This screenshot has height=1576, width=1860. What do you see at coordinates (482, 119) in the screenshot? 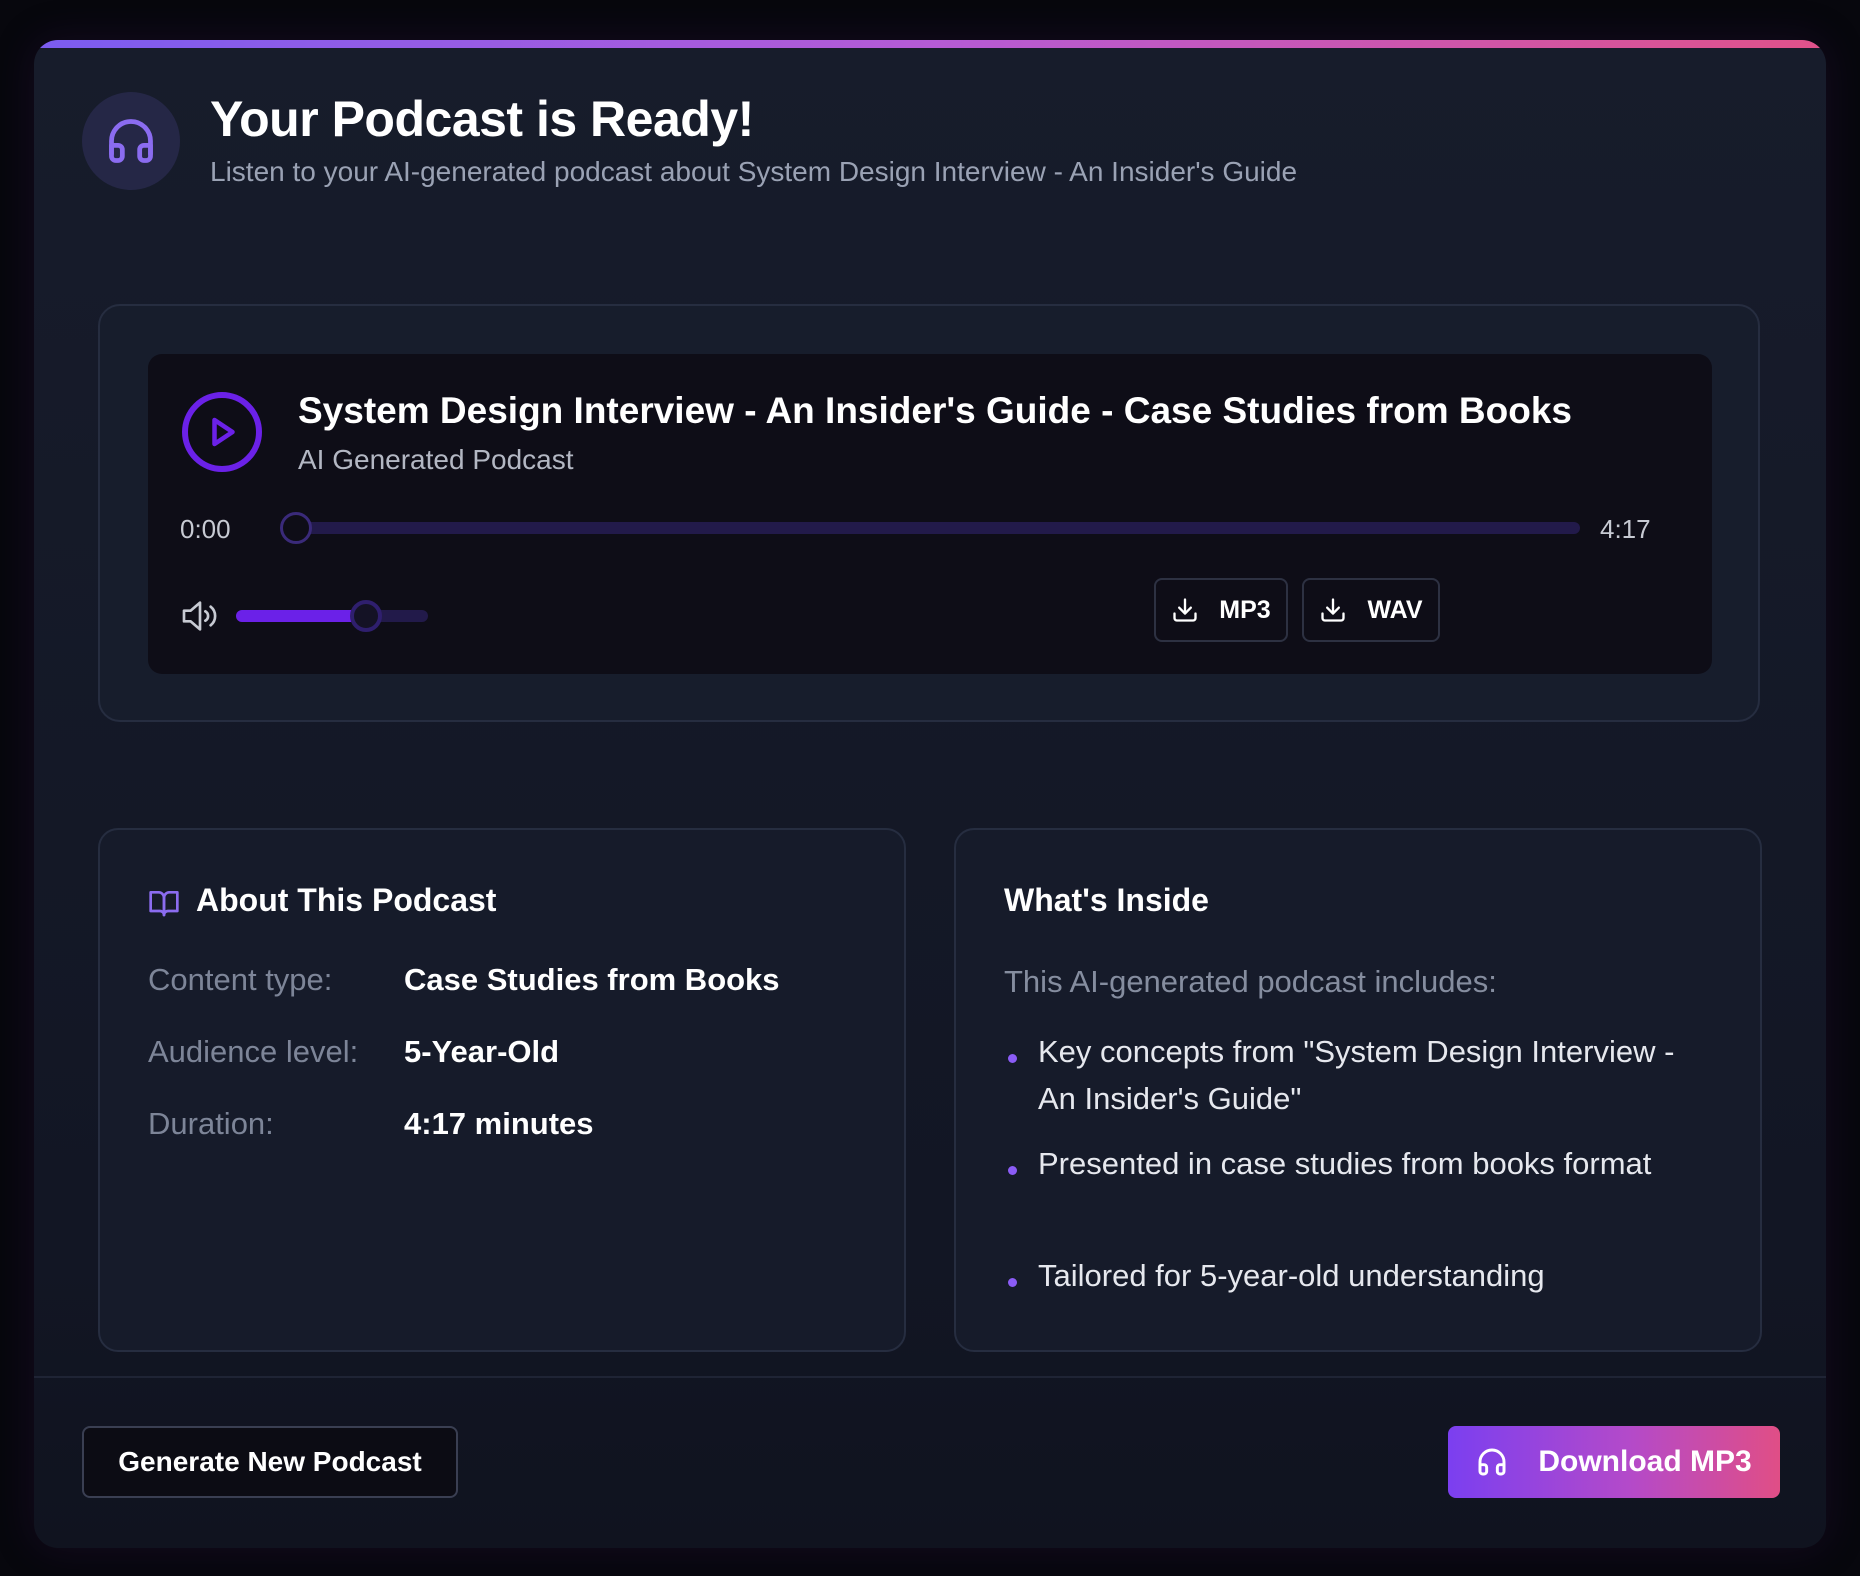
I see `page-title: Your Podcast is Ready!` at bounding box center [482, 119].